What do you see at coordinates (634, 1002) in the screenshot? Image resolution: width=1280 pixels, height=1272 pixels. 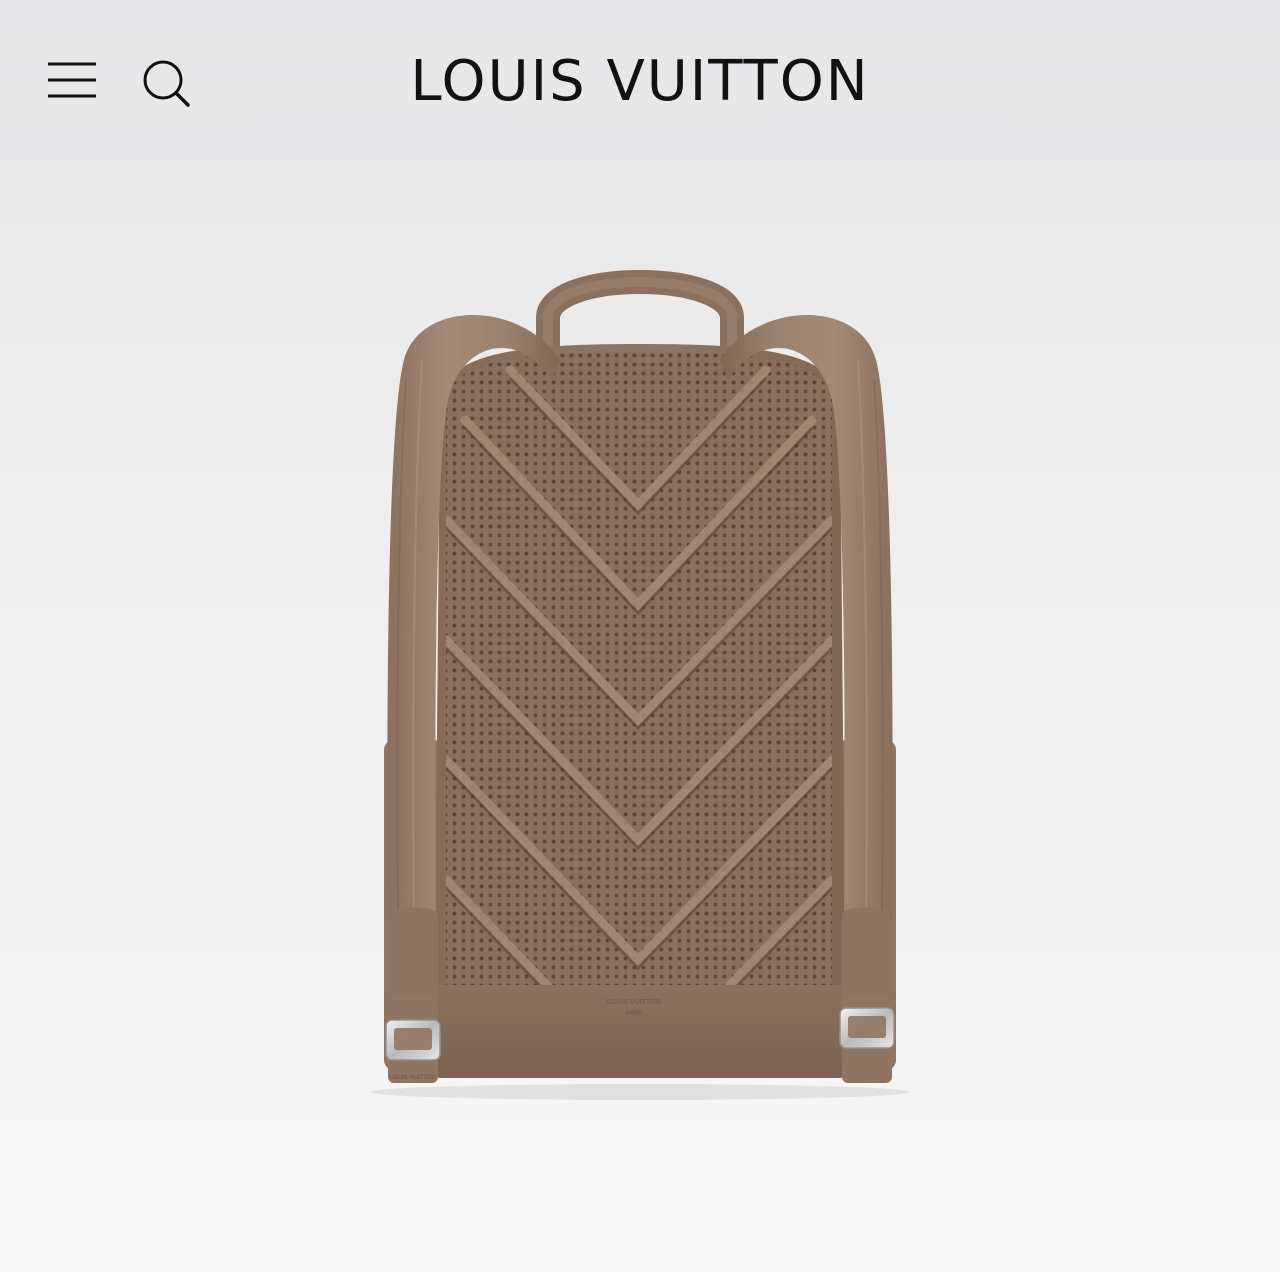 I see `base-imprint-brand: LOUIS VUITTON` at bounding box center [634, 1002].